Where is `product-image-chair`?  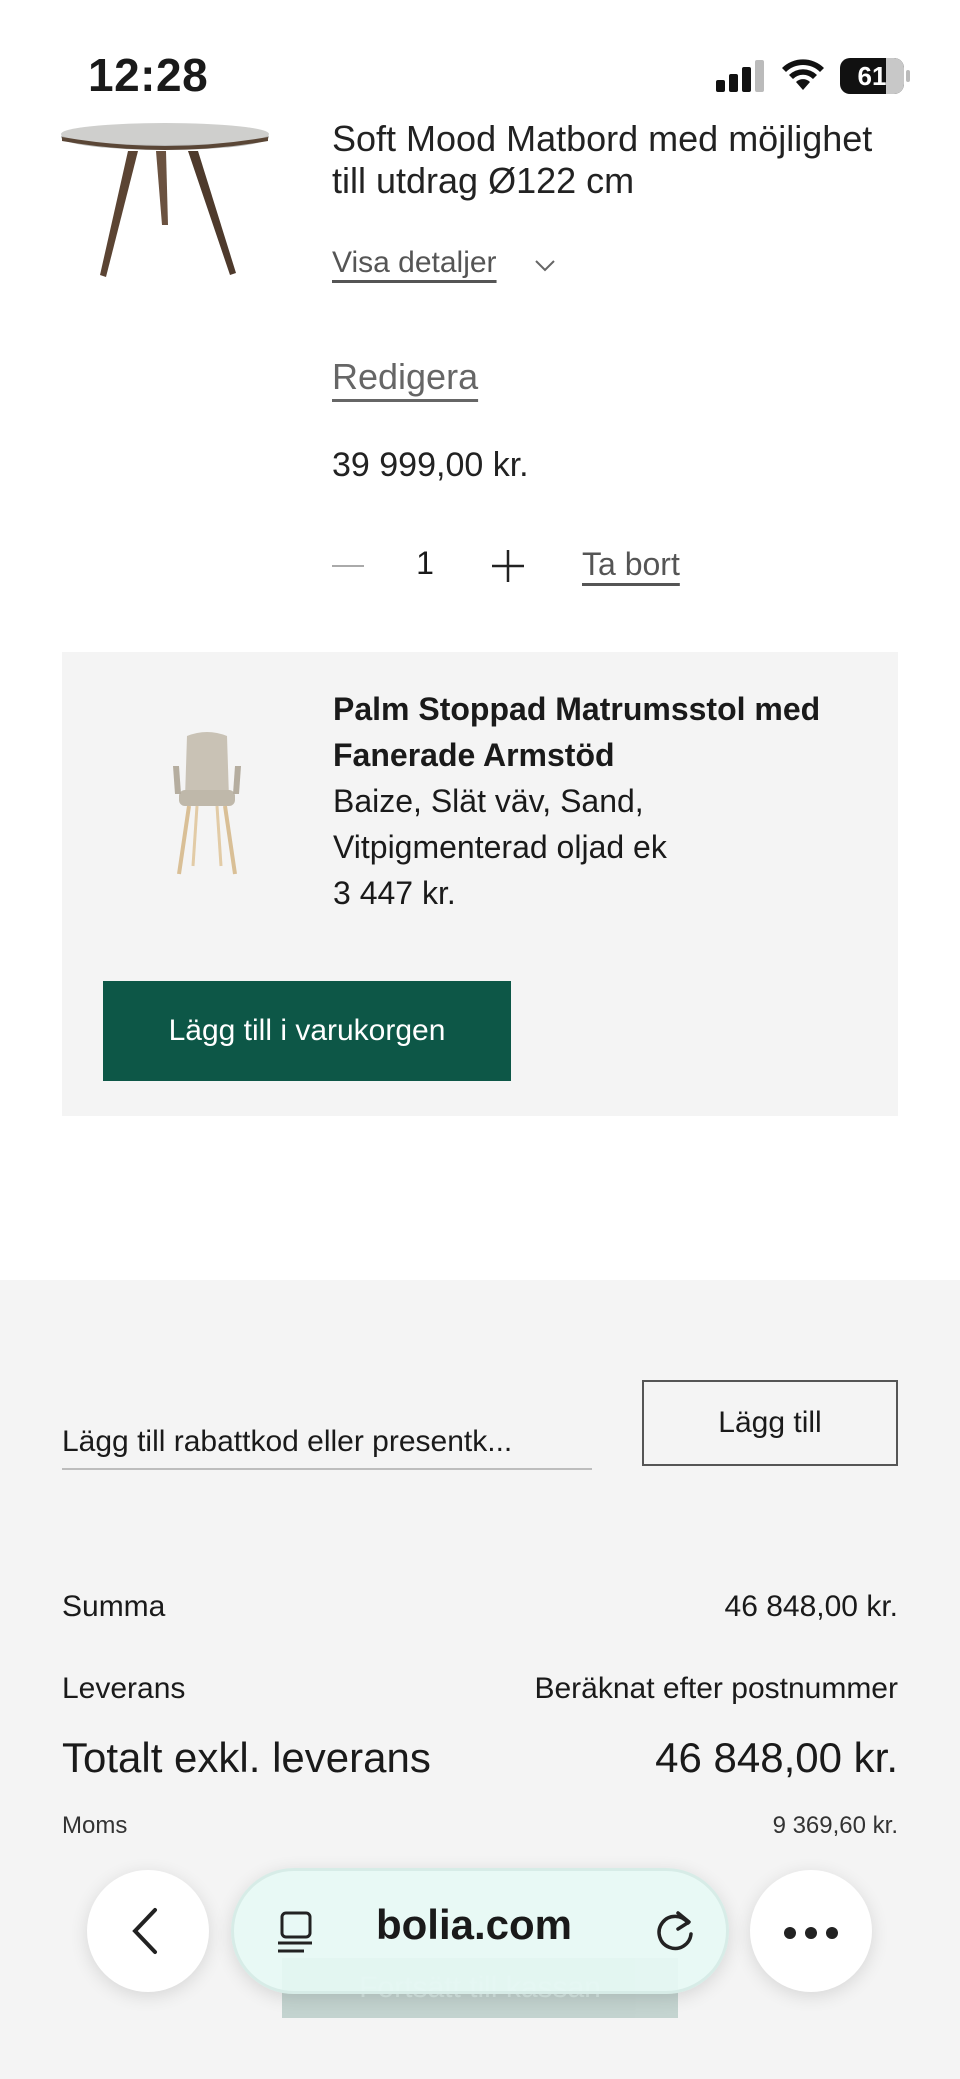 product-image-chair is located at coordinates (207, 803).